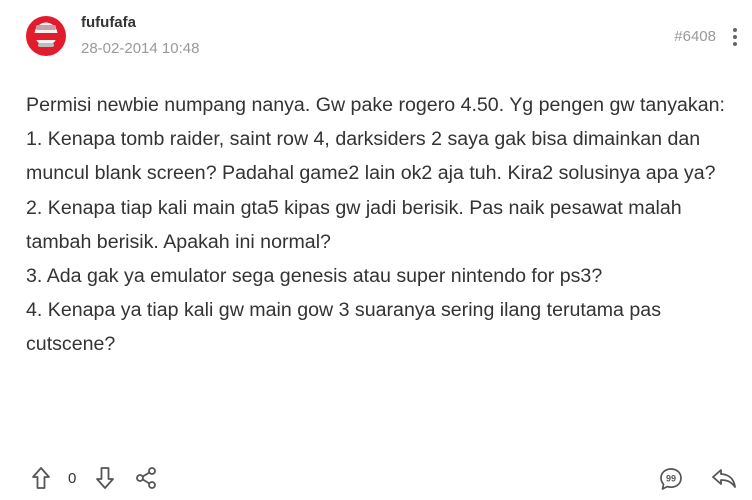  I want to click on avatar-detail, so click(46, 27).